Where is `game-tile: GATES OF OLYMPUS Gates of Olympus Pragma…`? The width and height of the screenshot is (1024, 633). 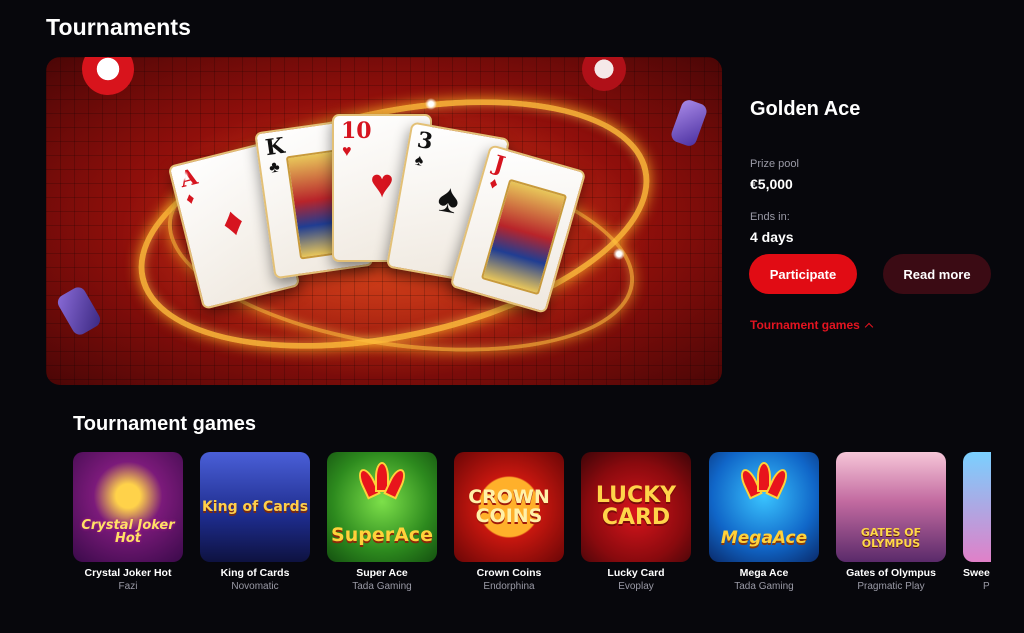
game-tile: GATES OF OLYMPUS Gates of Olympus Pragma… is located at coordinates (891, 522).